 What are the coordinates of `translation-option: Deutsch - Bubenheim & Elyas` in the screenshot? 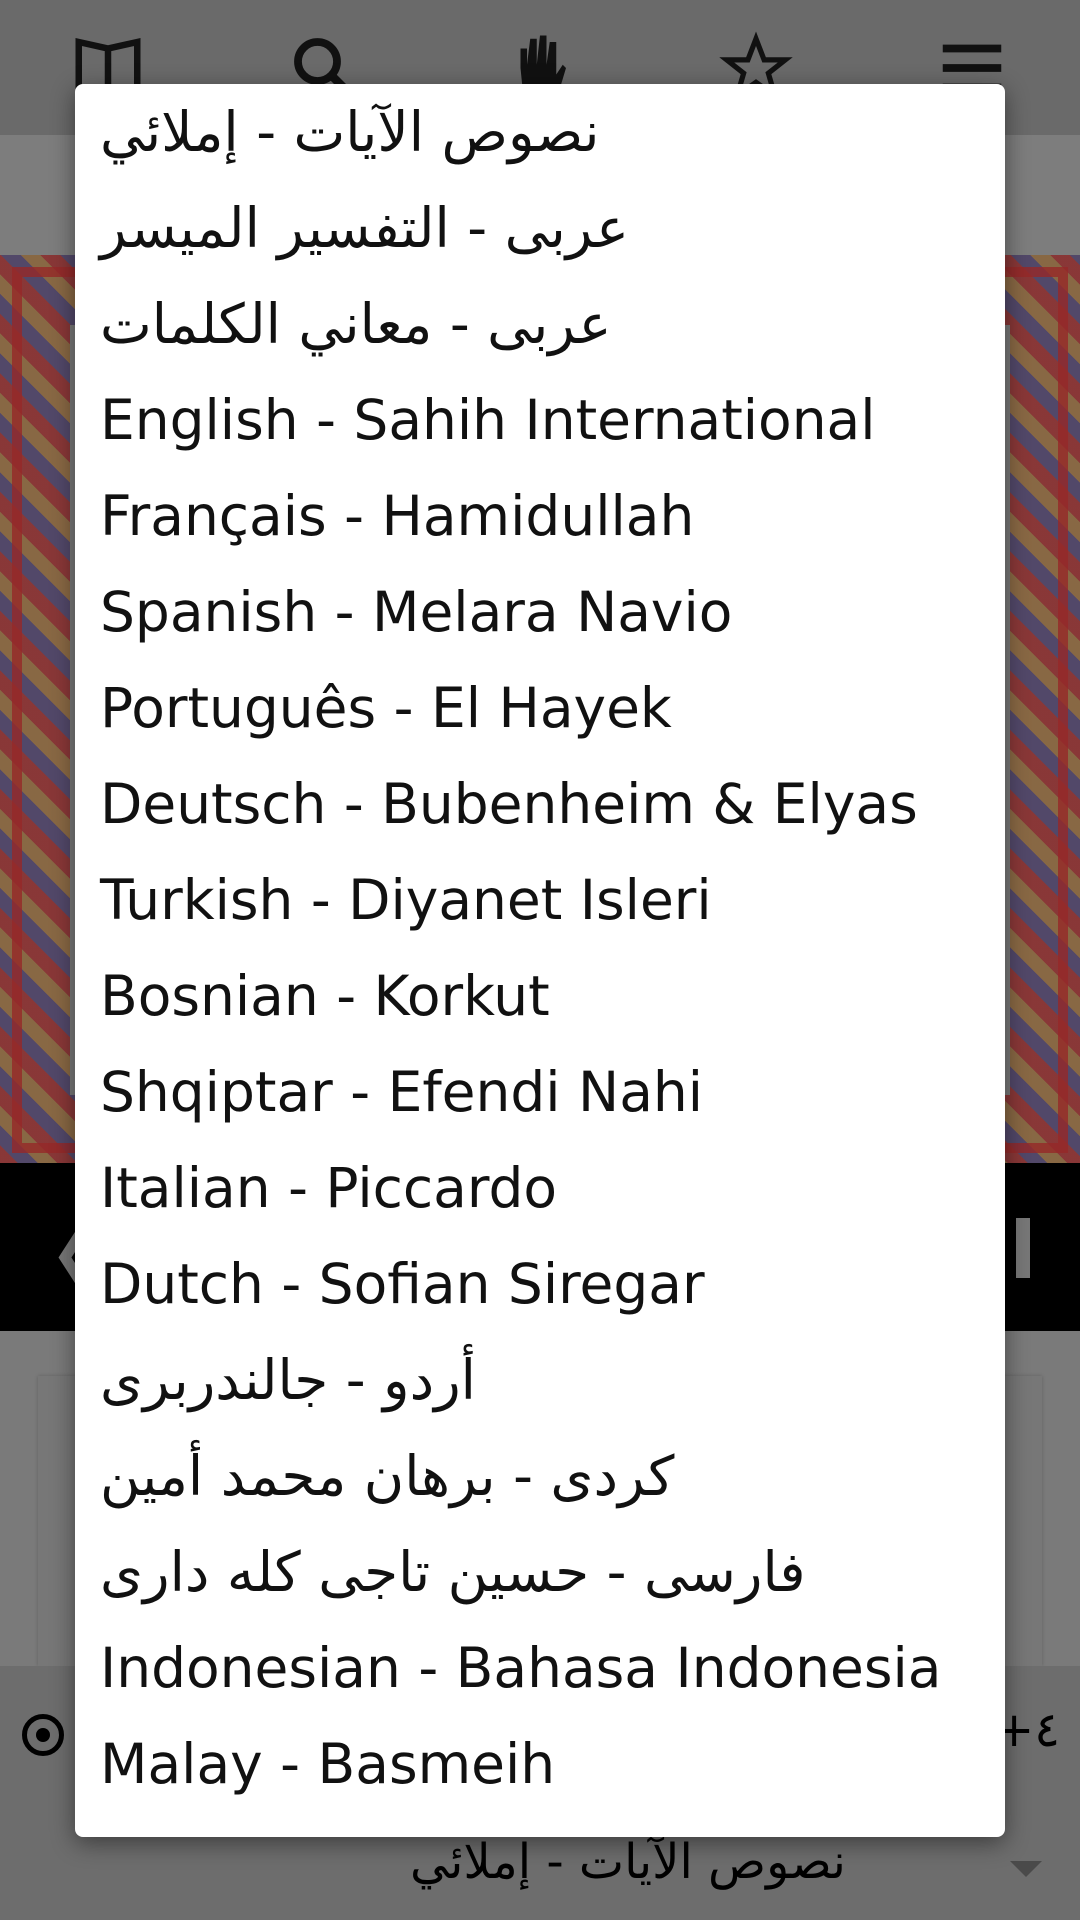 It's located at (540, 804).